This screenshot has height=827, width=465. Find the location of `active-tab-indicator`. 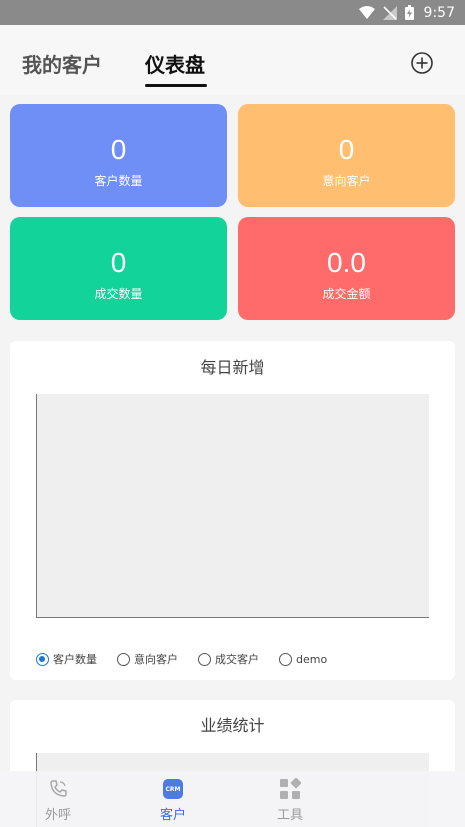

active-tab-indicator is located at coordinates (176, 85).